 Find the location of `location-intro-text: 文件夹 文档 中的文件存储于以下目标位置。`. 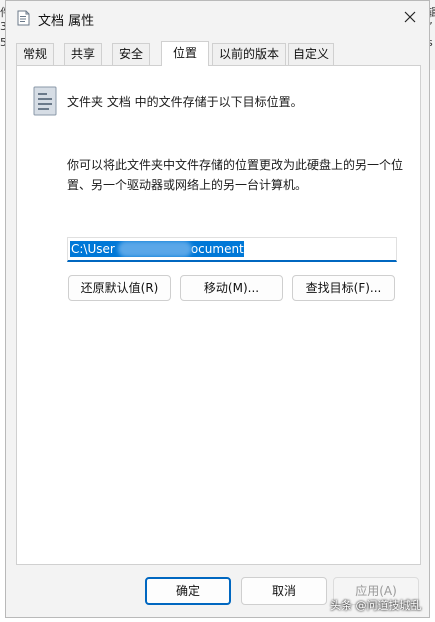

location-intro-text: 文件夹 文档 中的文件存储于以下目标位置。 is located at coordinates (185, 102).